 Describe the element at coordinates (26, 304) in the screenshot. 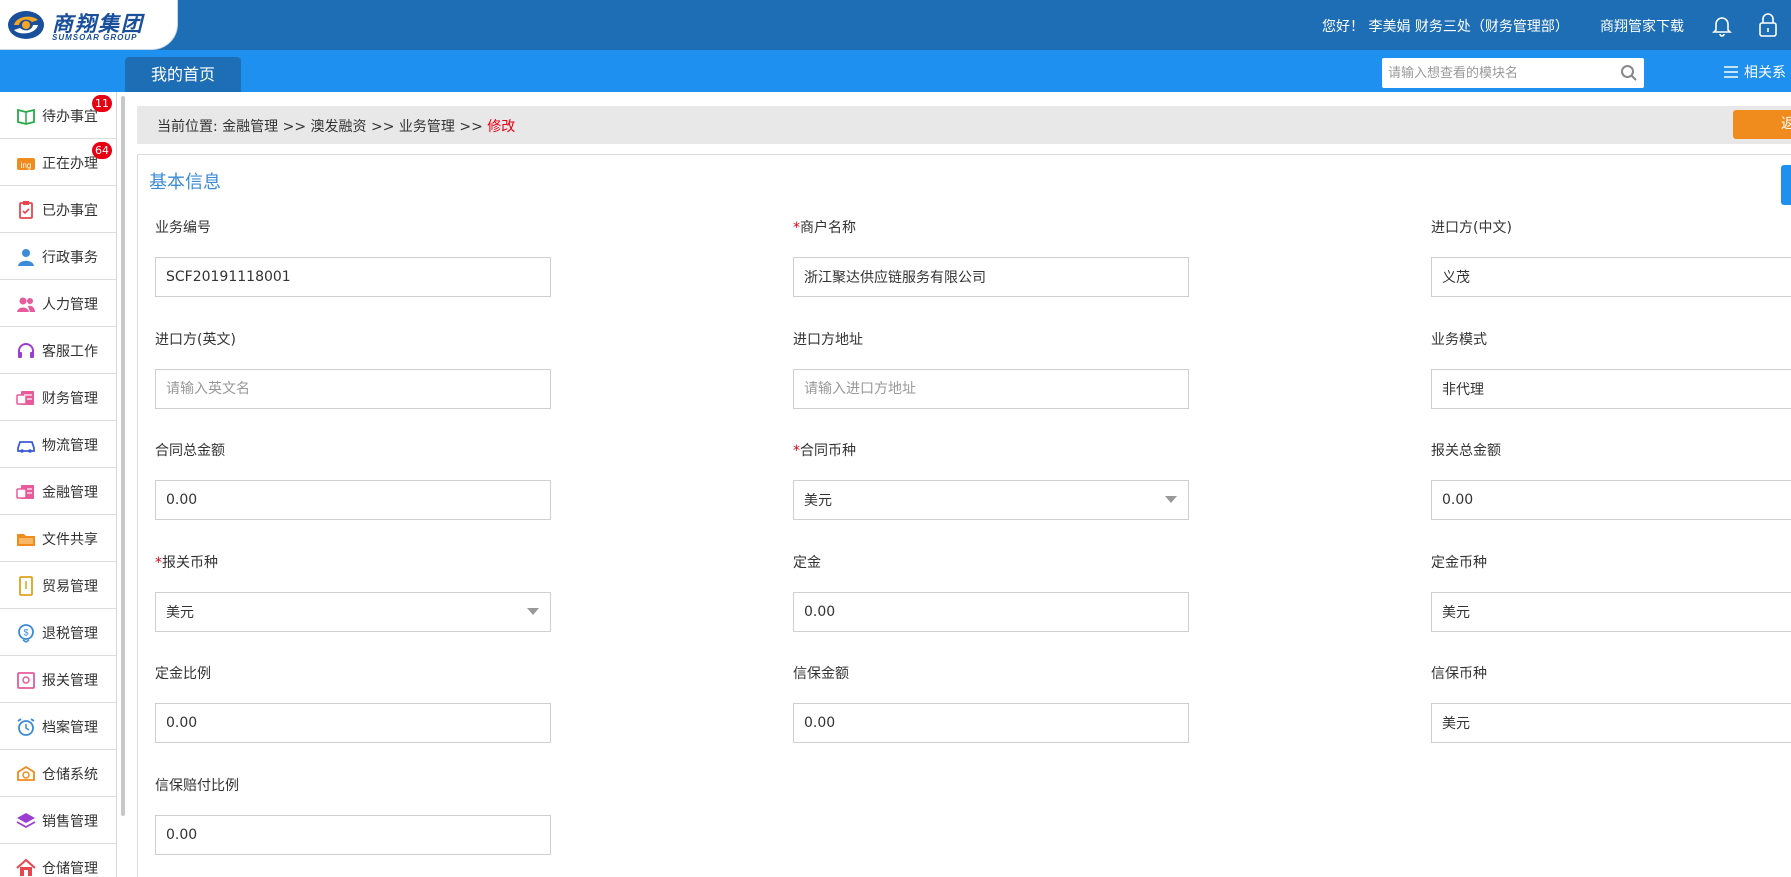

I see `people-icon` at that location.